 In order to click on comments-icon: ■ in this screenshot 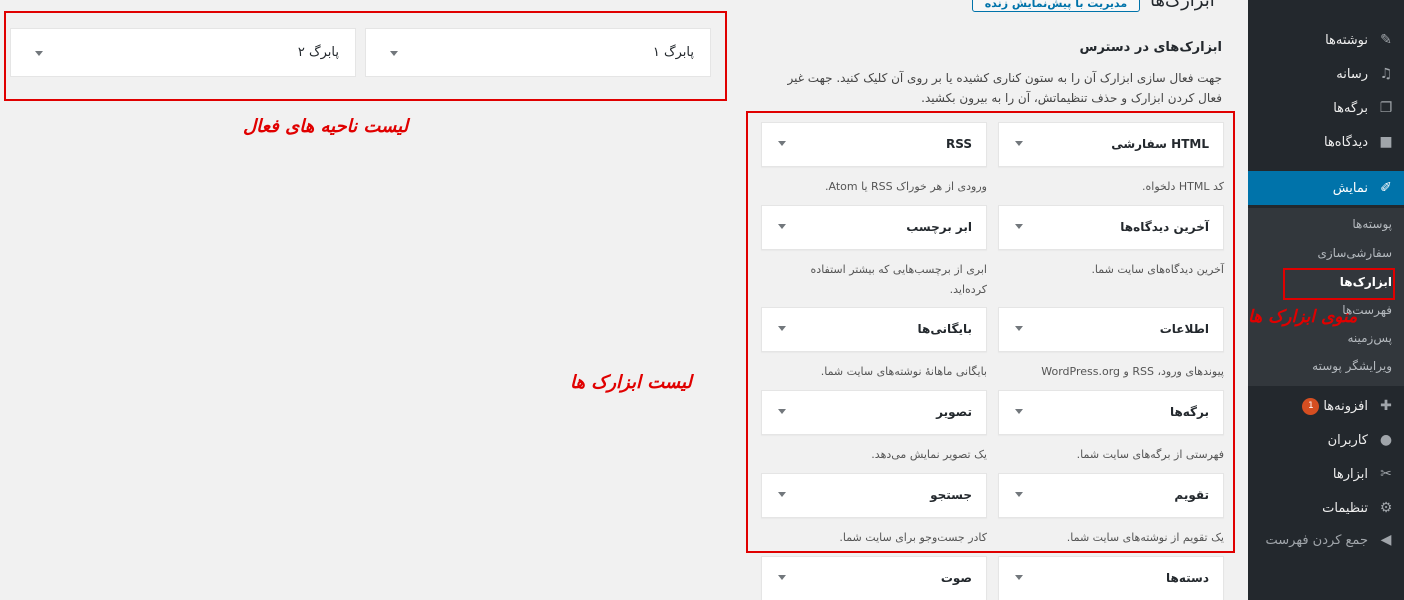, I will do `click(1386, 142)`.